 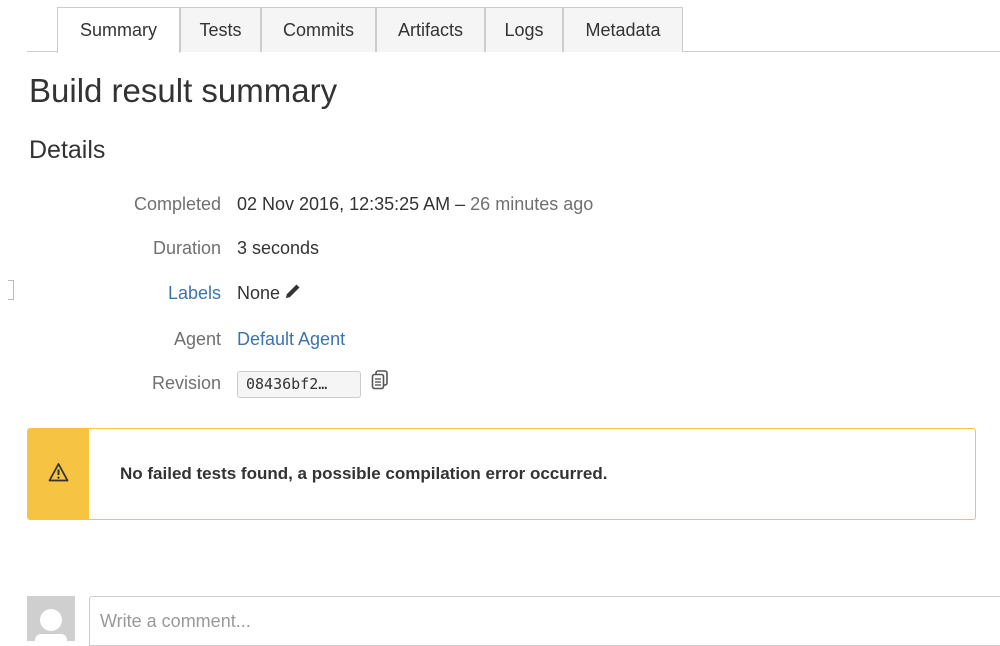 I want to click on detail-row-duration: Duration 3 seconds, so click(x=500, y=248).